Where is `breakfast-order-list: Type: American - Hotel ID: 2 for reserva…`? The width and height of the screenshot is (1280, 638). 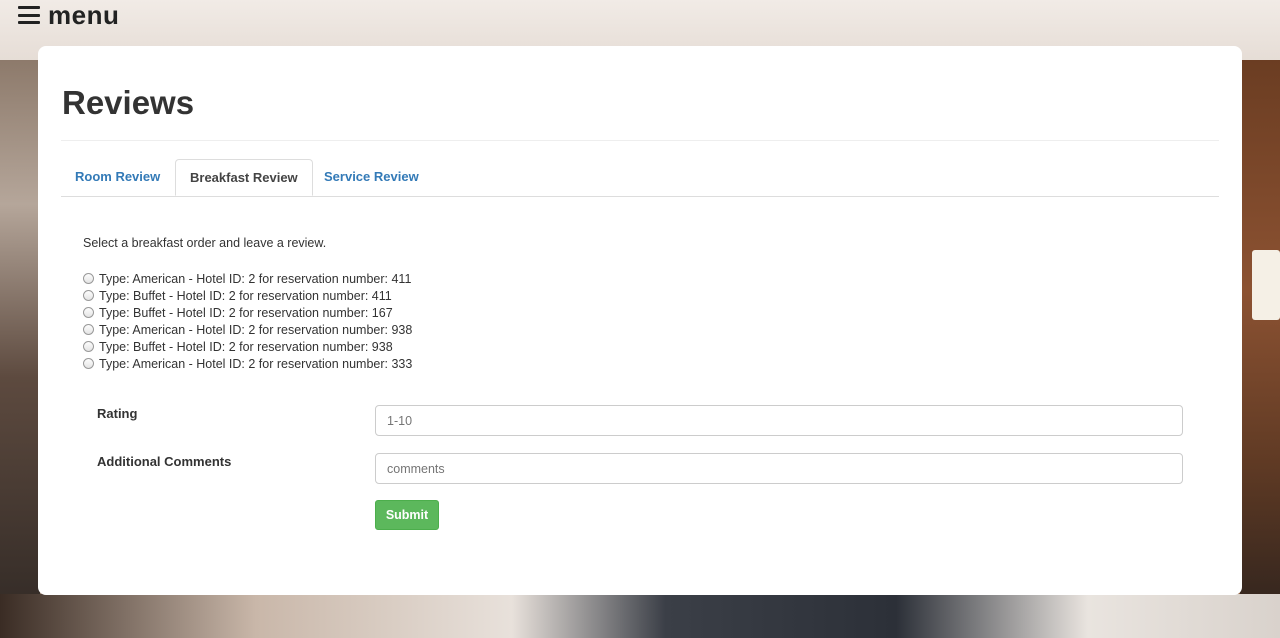
breakfast-order-list: Type: American - Hotel ID: 2 for reserva… is located at coordinates (247, 321).